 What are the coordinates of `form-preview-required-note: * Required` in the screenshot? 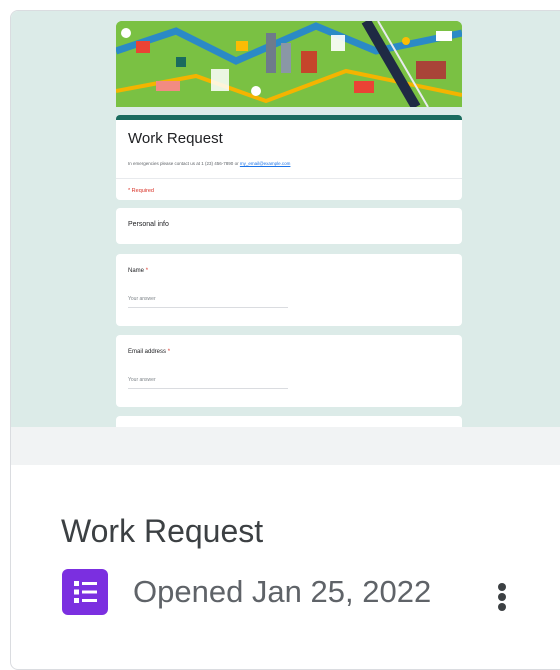 It's located at (141, 191).